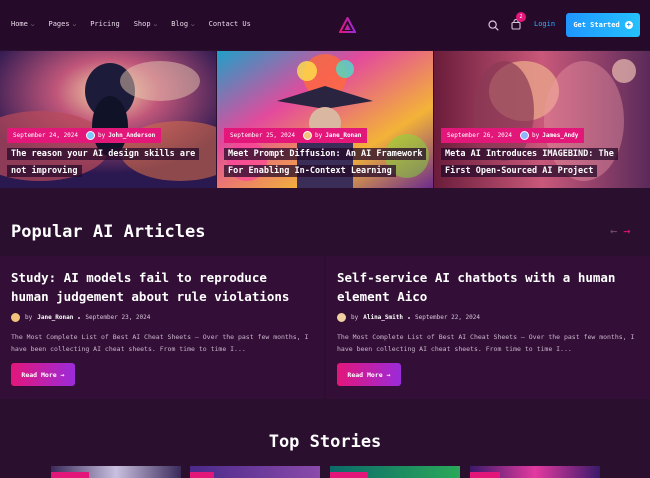 The height and width of the screenshot is (478, 650). Describe the element at coordinates (46, 135) in the screenshot. I see `post-date: September 24, 2024` at that location.